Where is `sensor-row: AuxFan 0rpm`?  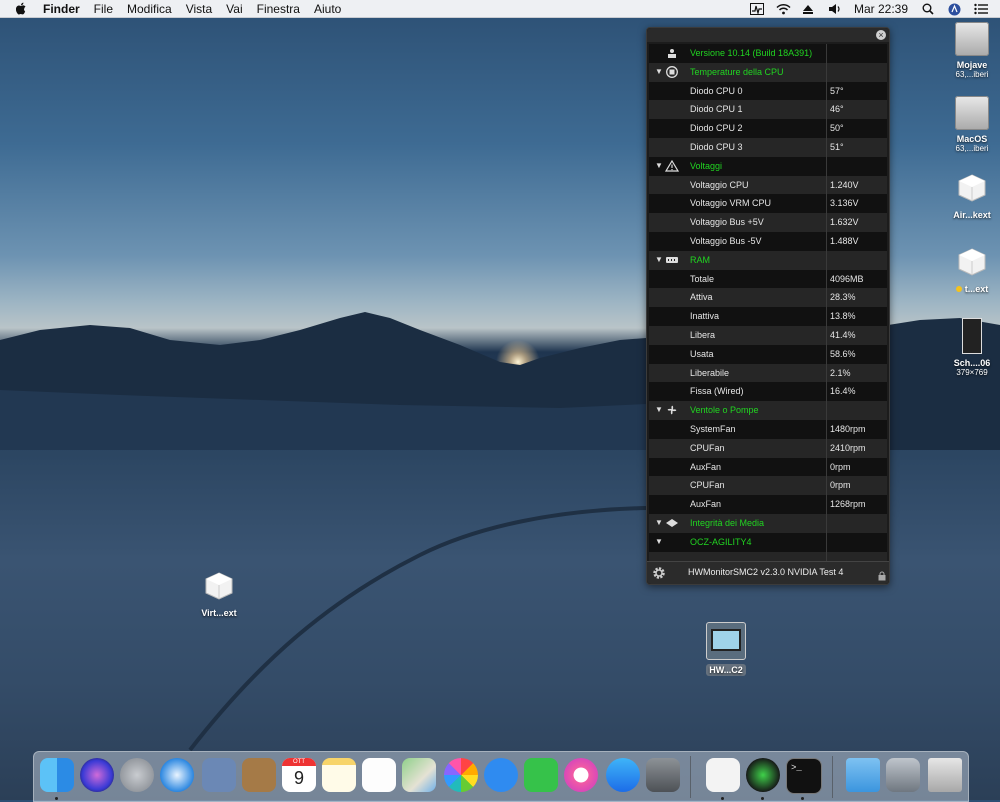 sensor-row: AuxFan 0rpm is located at coordinates (768, 467).